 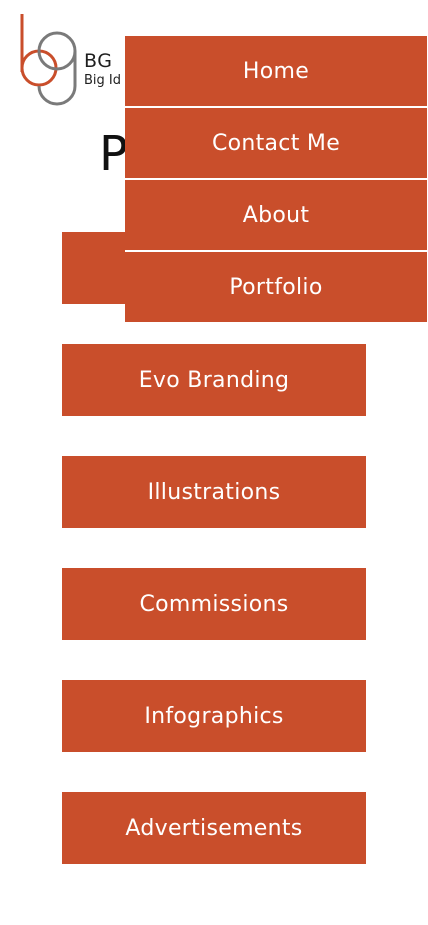 What do you see at coordinates (214, 604) in the screenshot?
I see `commissions-button: Commissions` at bounding box center [214, 604].